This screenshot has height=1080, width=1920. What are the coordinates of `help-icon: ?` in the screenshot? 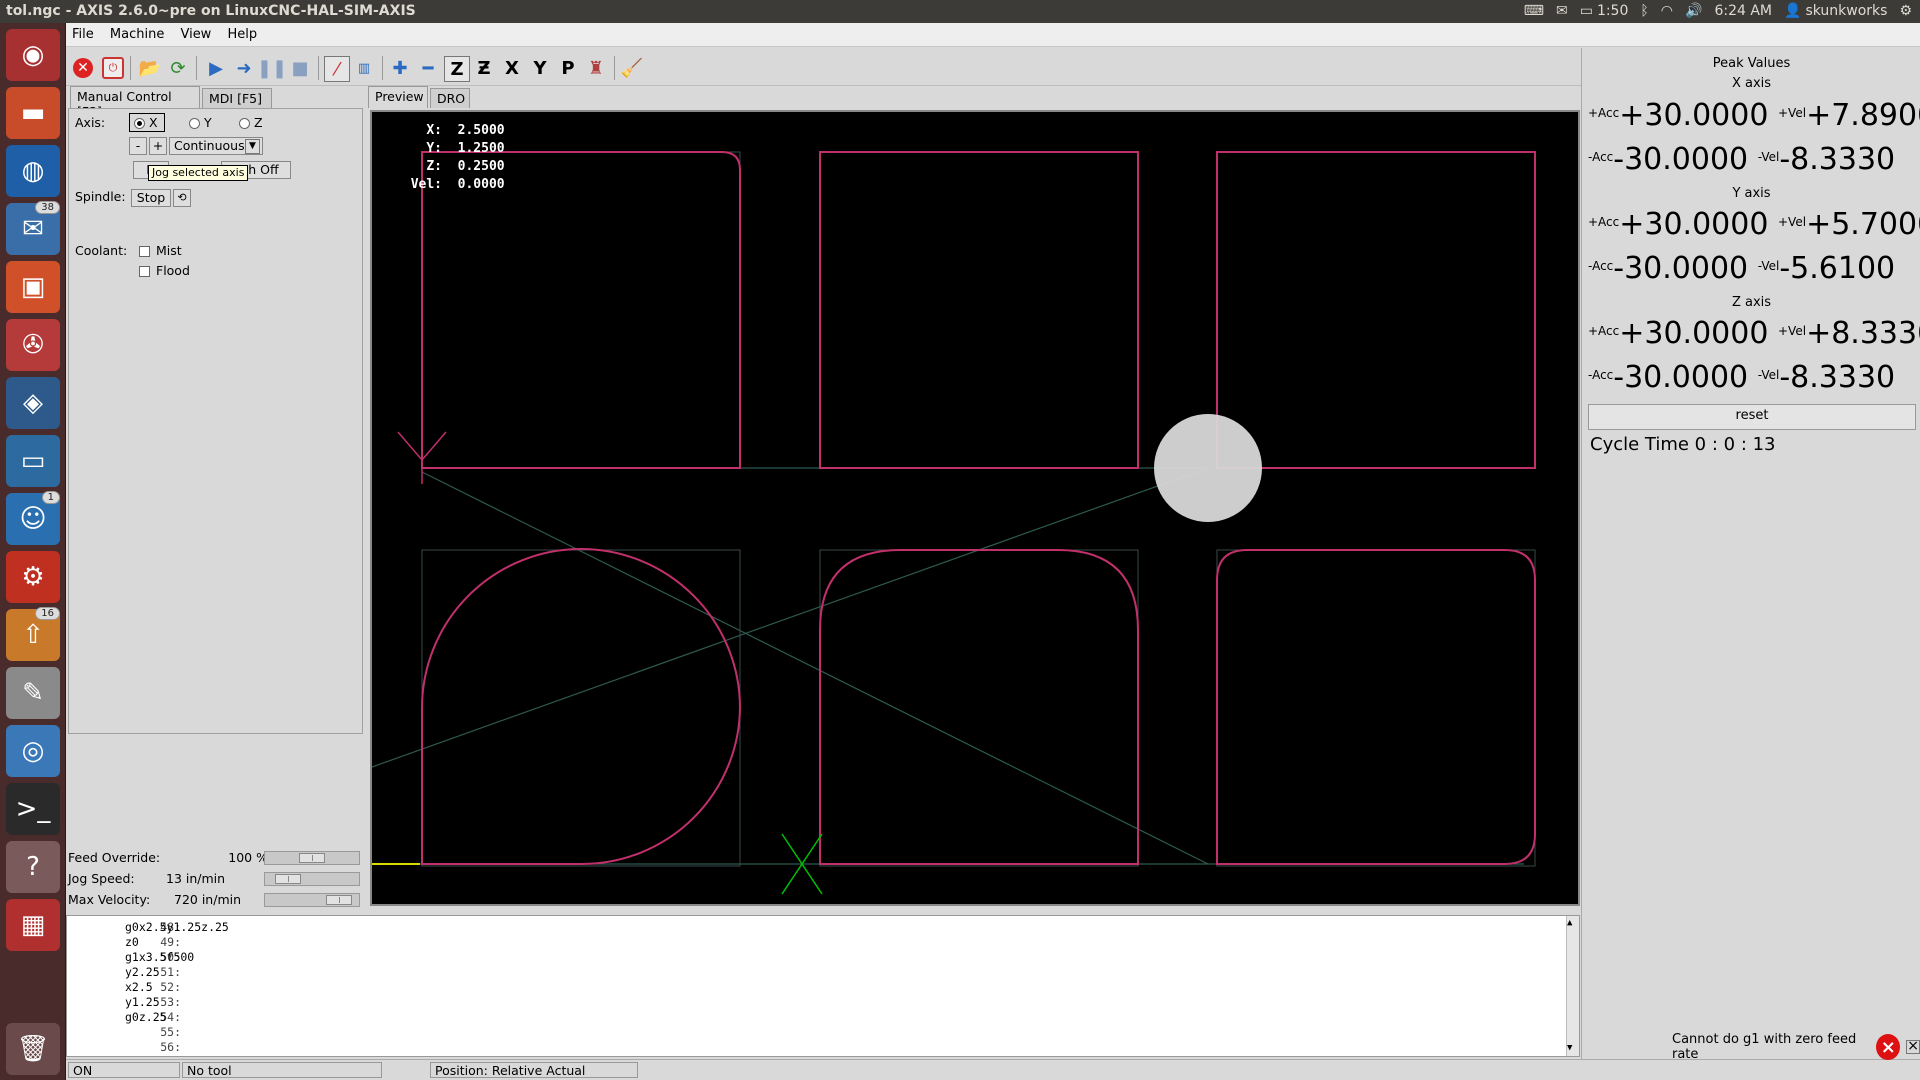 It's located at (33, 867).